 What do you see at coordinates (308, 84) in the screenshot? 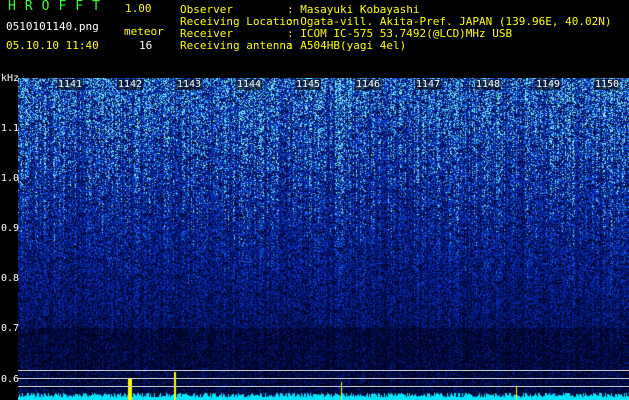
I see `time-label: 1145` at bounding box center [308, 84].